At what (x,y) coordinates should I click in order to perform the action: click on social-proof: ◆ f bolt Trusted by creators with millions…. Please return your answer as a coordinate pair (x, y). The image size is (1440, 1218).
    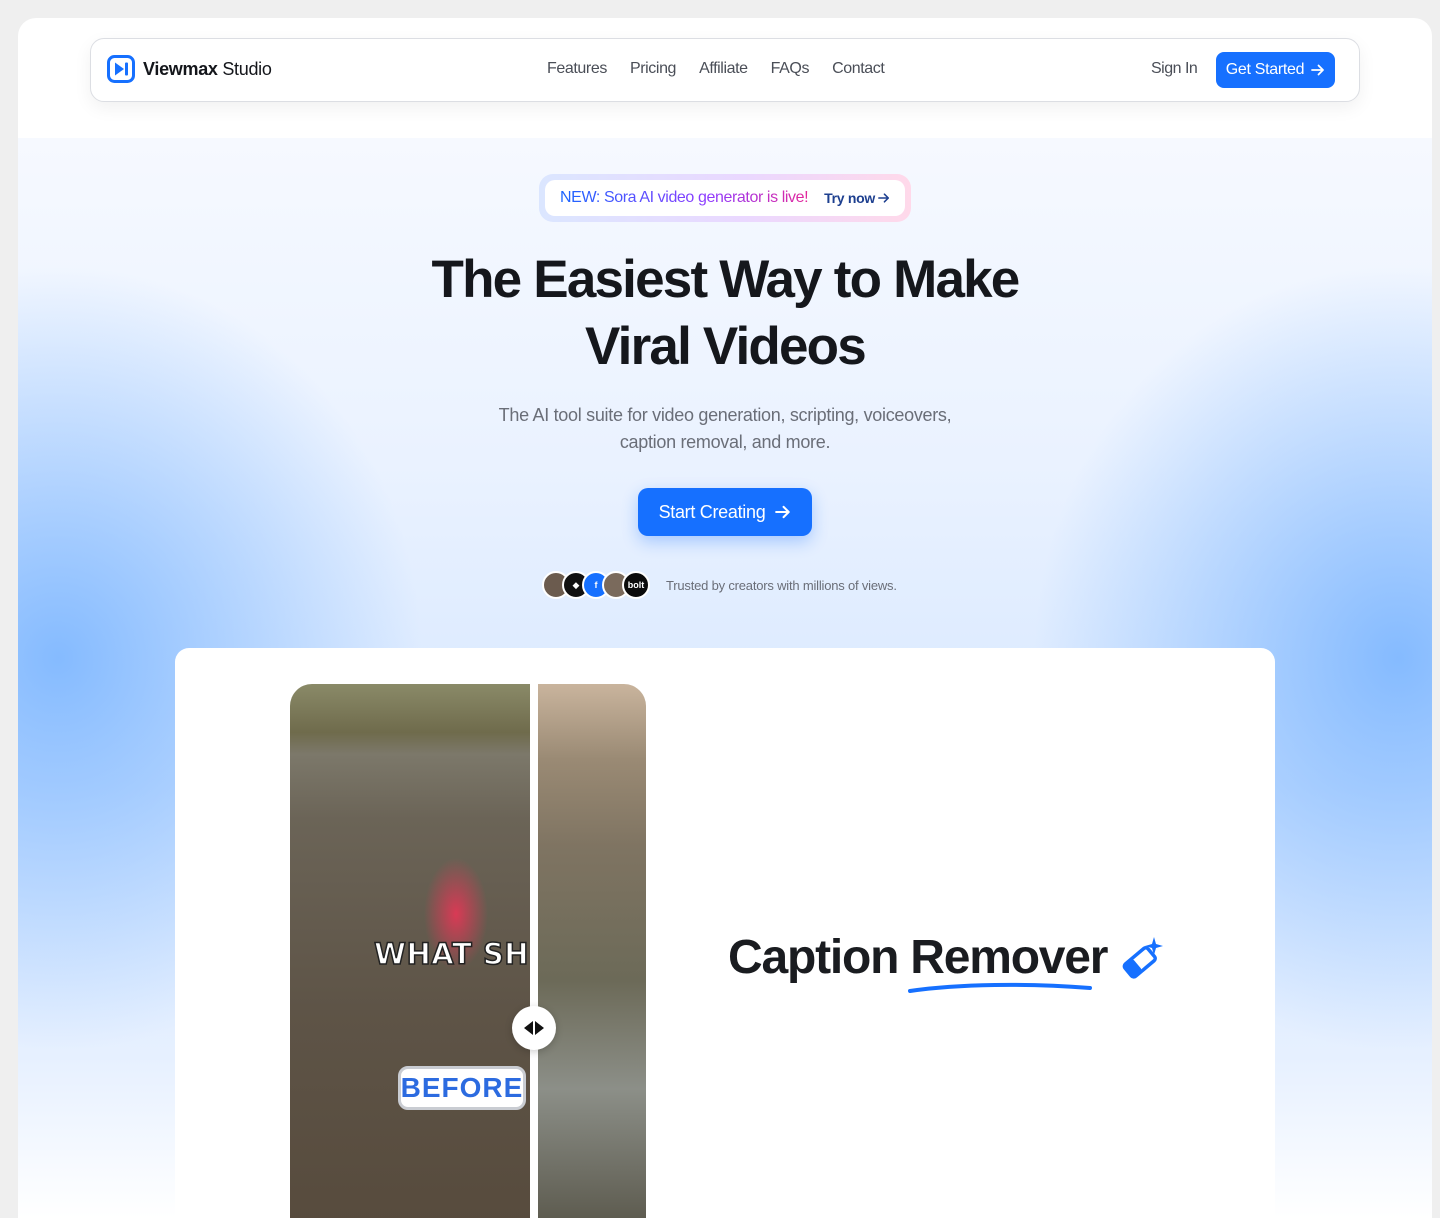
    Looking at the image, I should click on (719, 585).